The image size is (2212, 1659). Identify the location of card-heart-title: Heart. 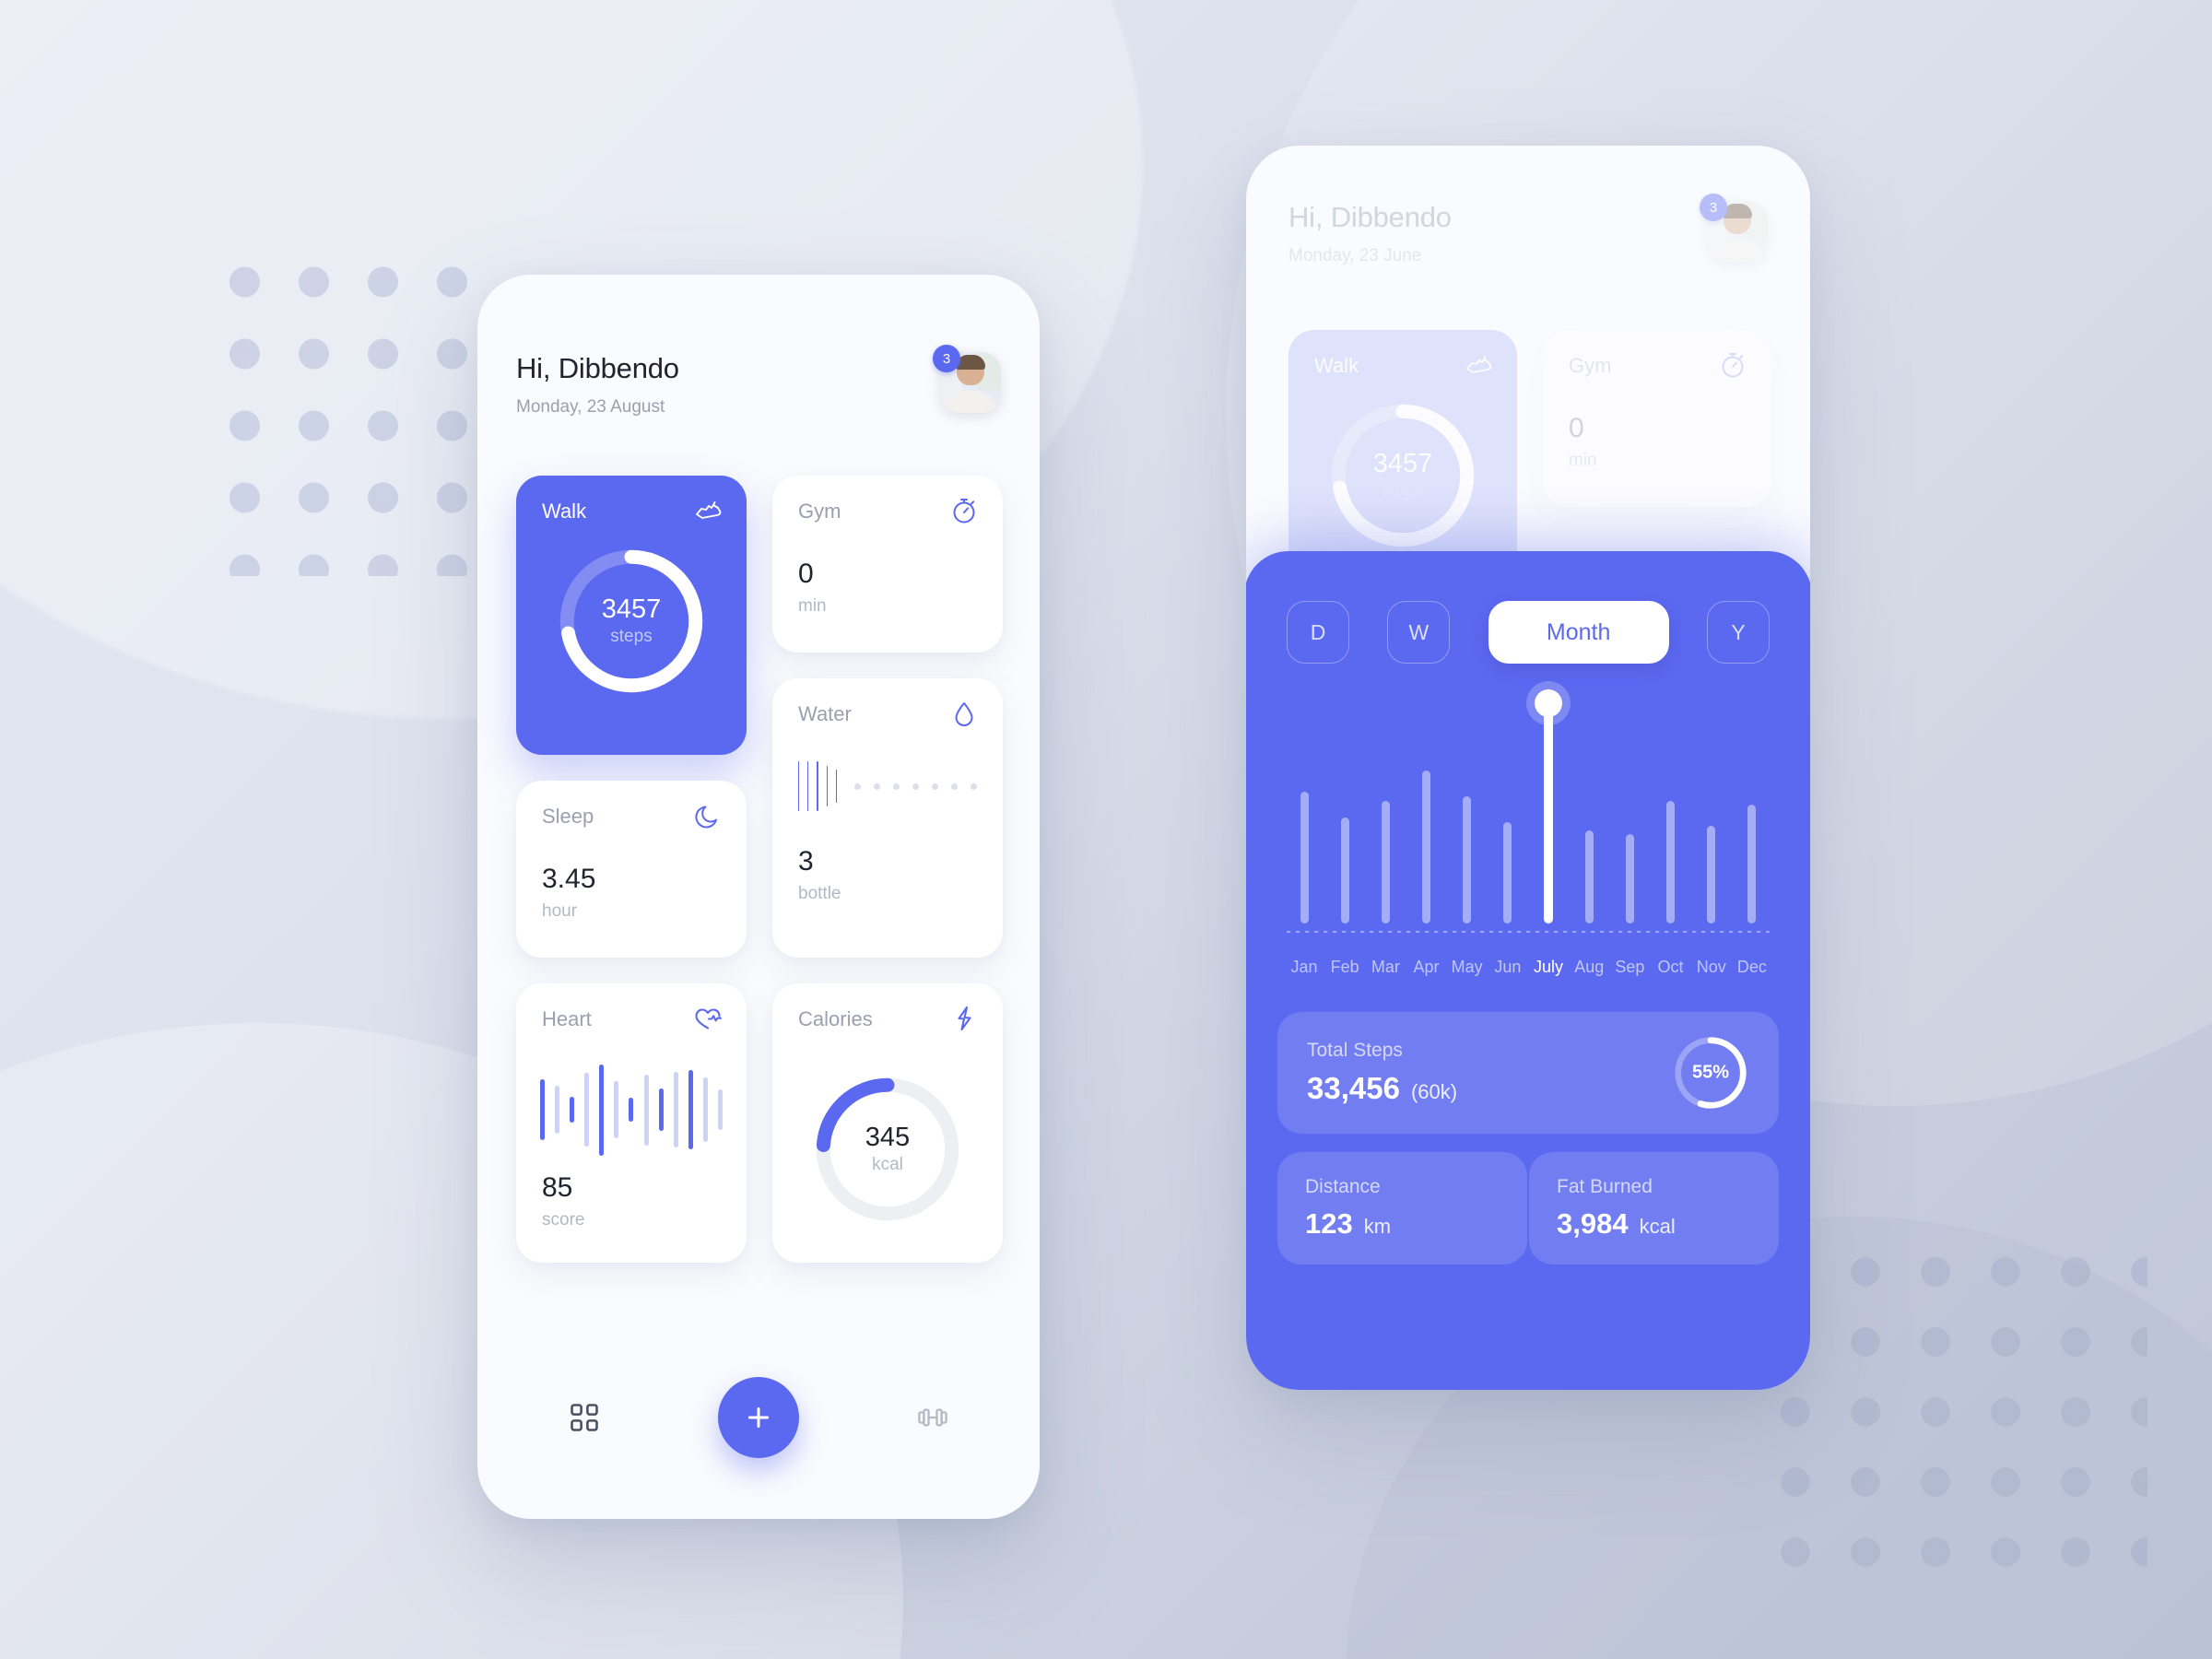
(567, 1018).